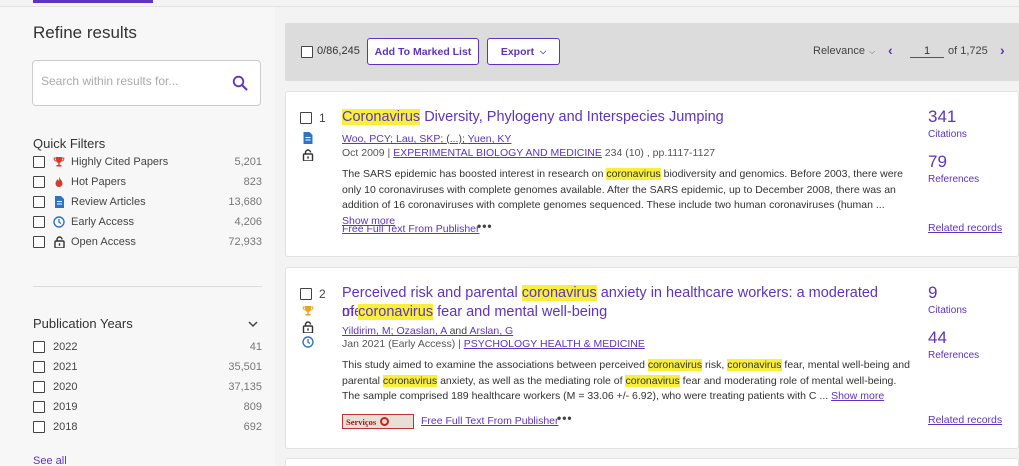 Image resolution: width=1019 pixels, height=466 pixels. Describe the element at coordinates (385, 421) in the screenshot. I see `servicos-logo-icon` at that location.